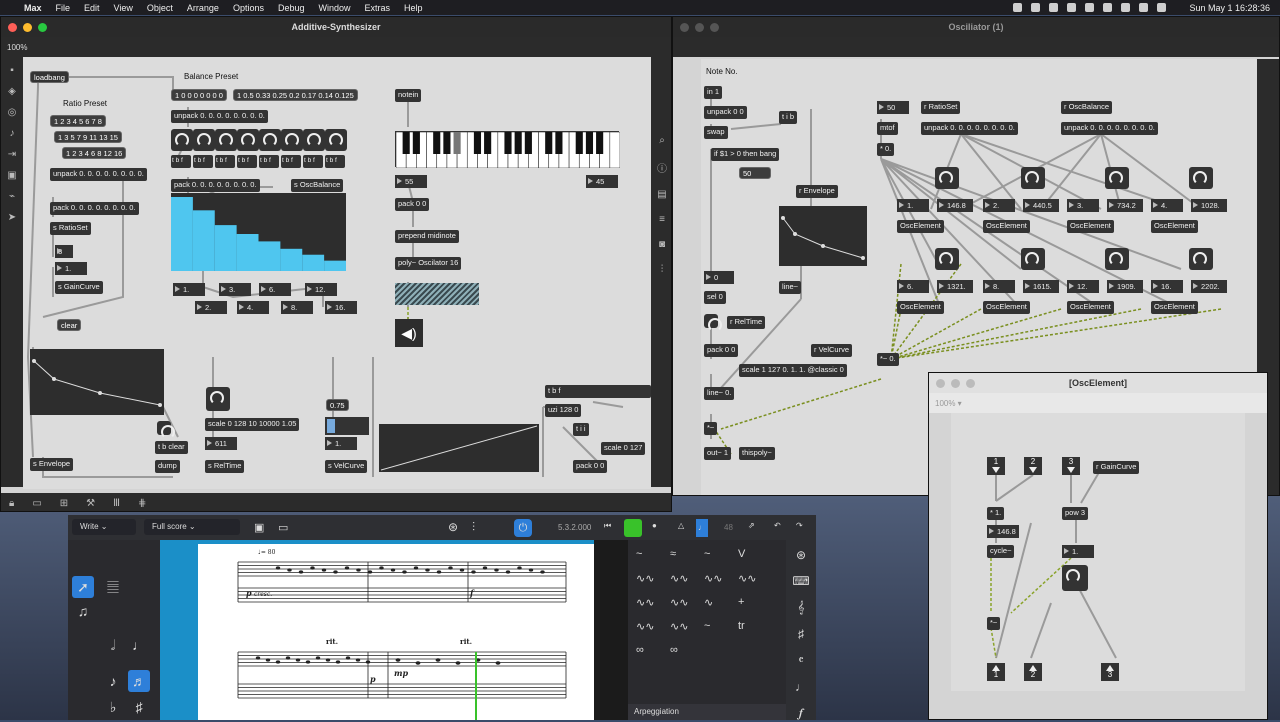 This screenshot has height=722, width=1280. Describe the element at coordinates (1144, 7) in the screenshot. I see `search-icon` at that location.